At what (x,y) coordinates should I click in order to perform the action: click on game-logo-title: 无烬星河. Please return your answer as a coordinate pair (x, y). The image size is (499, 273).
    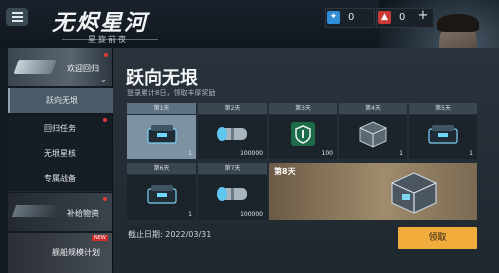
    Looking at the image, I should click on (100, 23).